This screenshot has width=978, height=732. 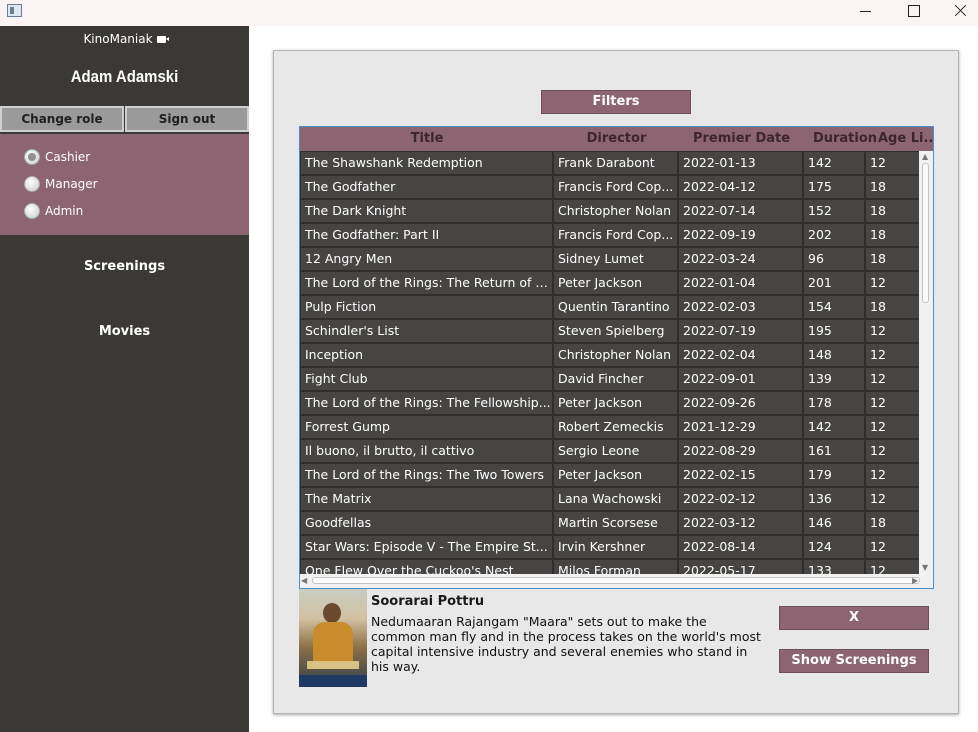 I want to click on table-cell: Milos Forman, so click(x=615, y=567).